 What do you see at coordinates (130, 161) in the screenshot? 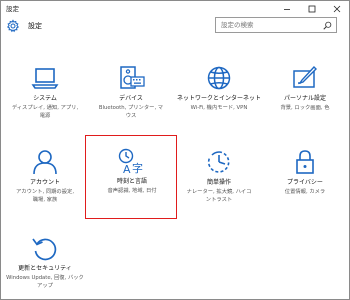
I see `time-language-icon: A 字` at bounding box center [130, 161].